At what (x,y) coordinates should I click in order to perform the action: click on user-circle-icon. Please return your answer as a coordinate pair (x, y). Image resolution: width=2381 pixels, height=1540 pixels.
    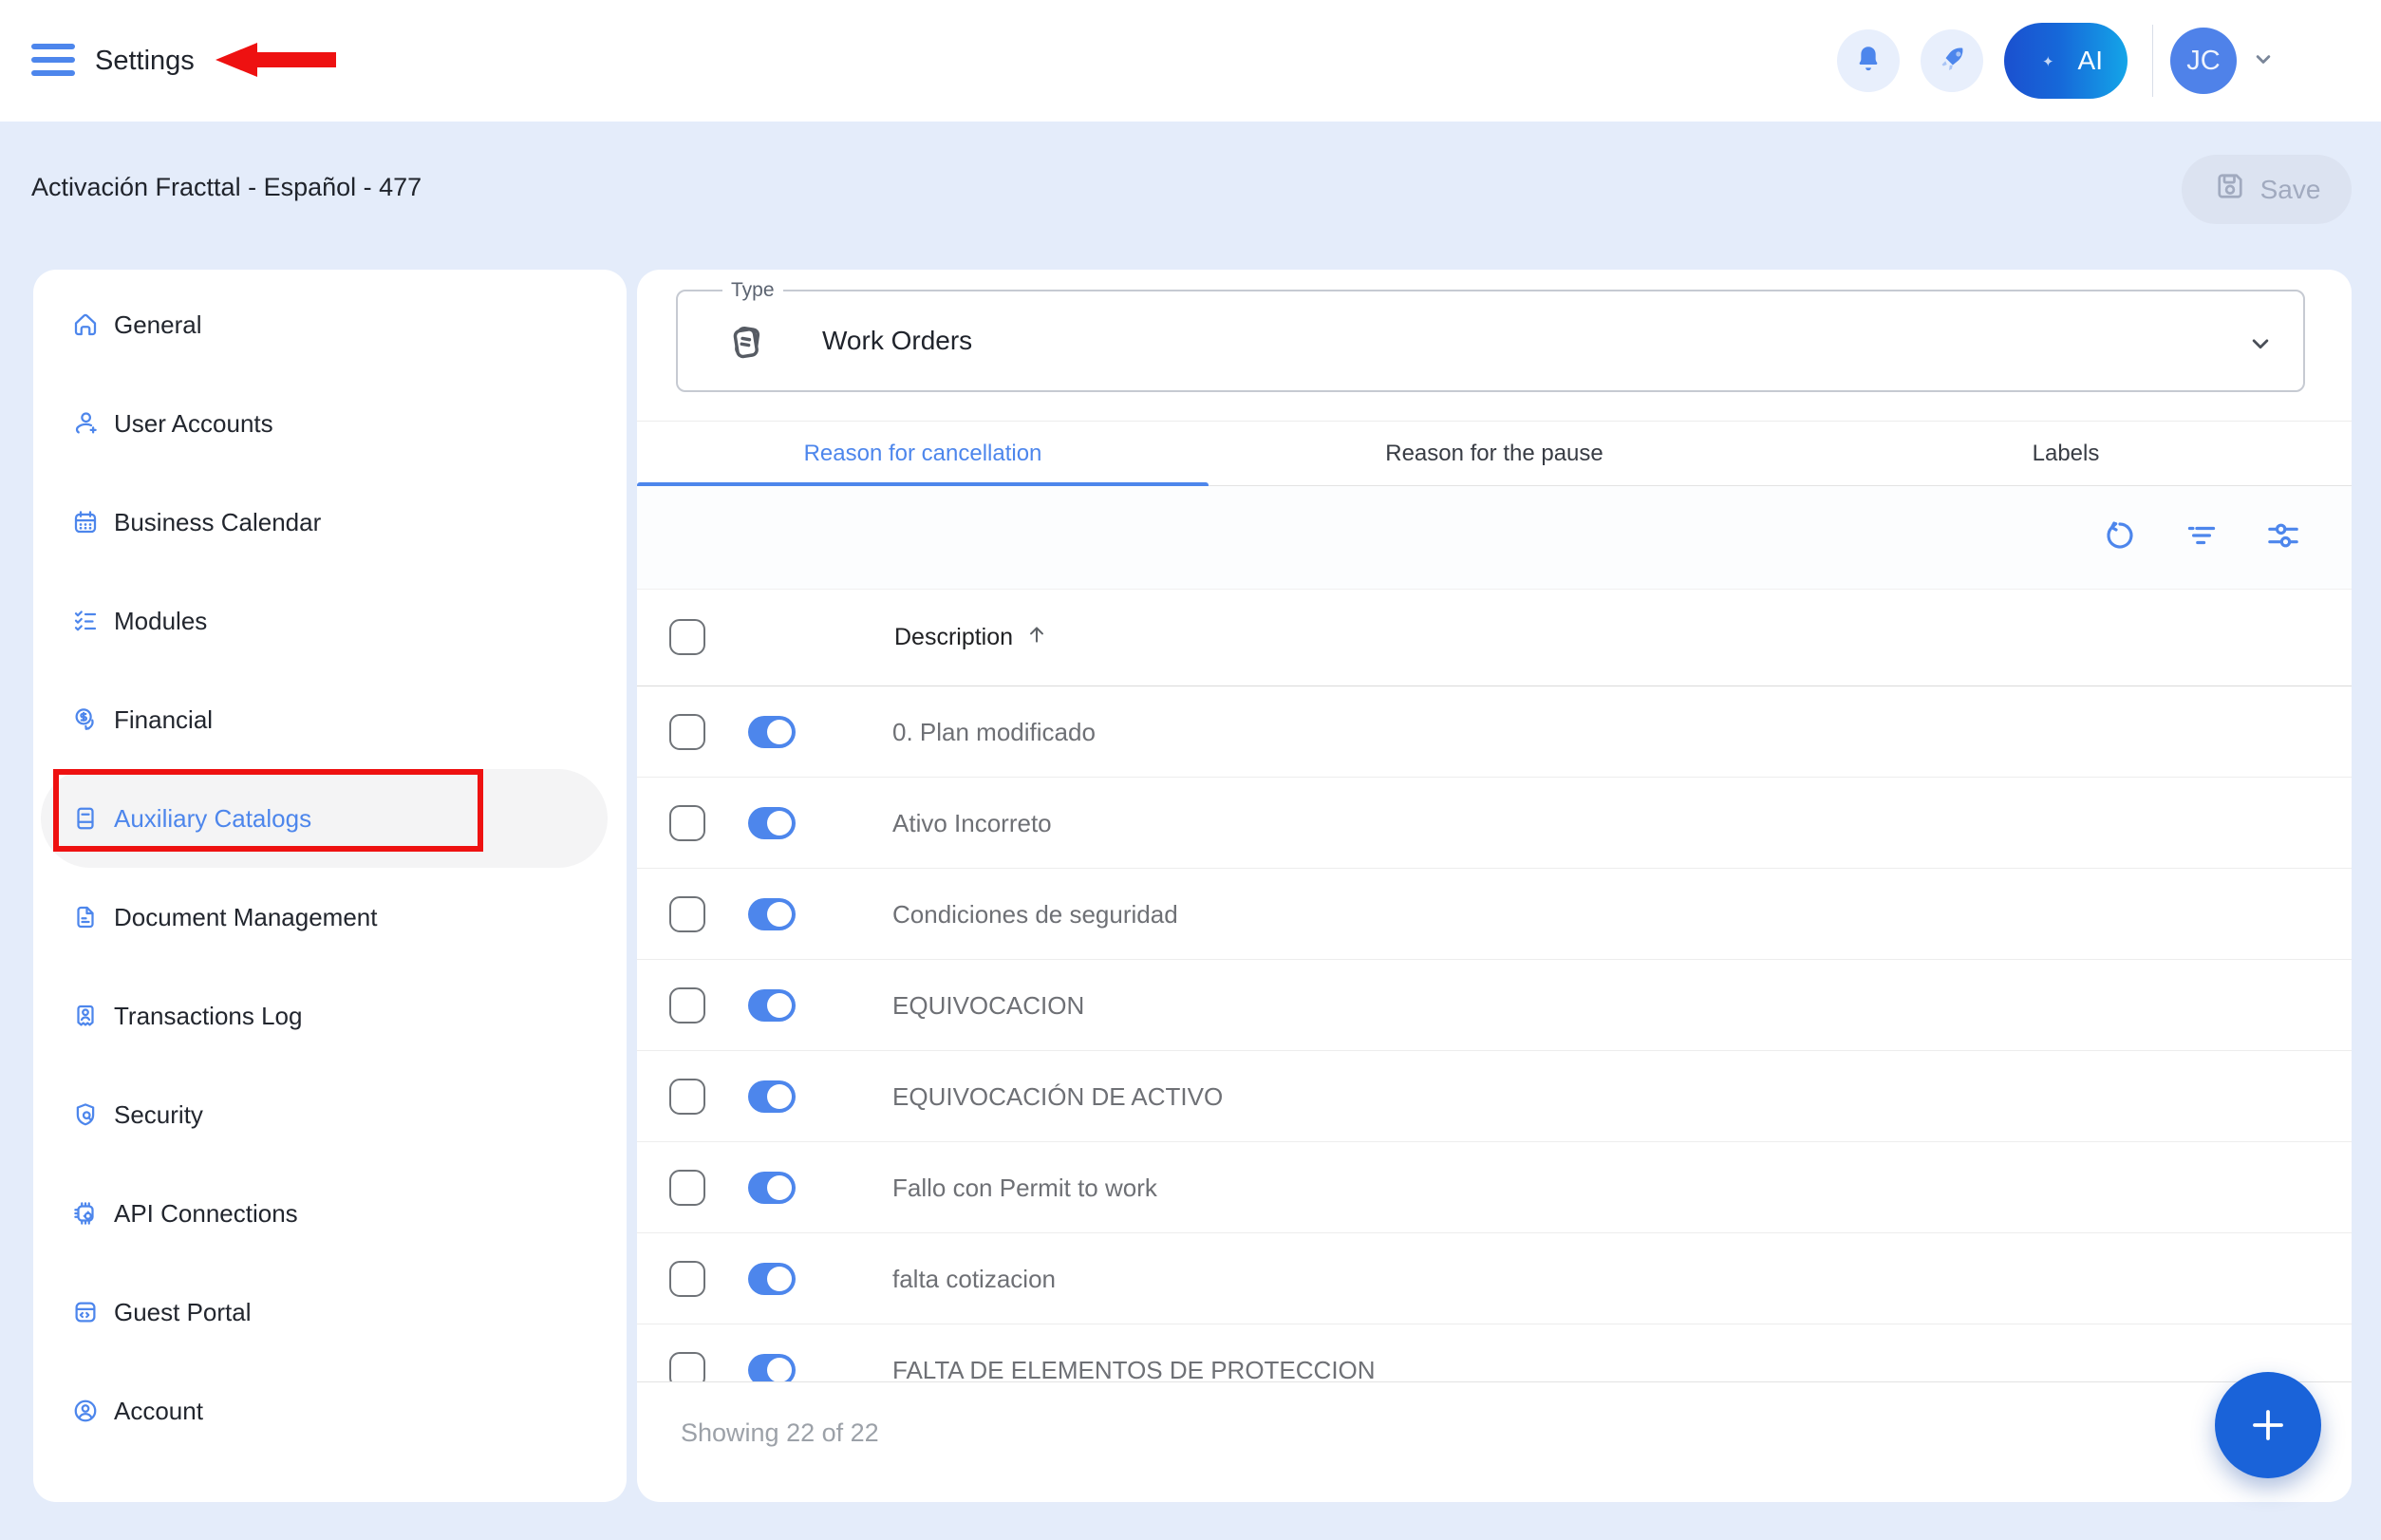
    Looking at the image, I should click on (86, 1411).